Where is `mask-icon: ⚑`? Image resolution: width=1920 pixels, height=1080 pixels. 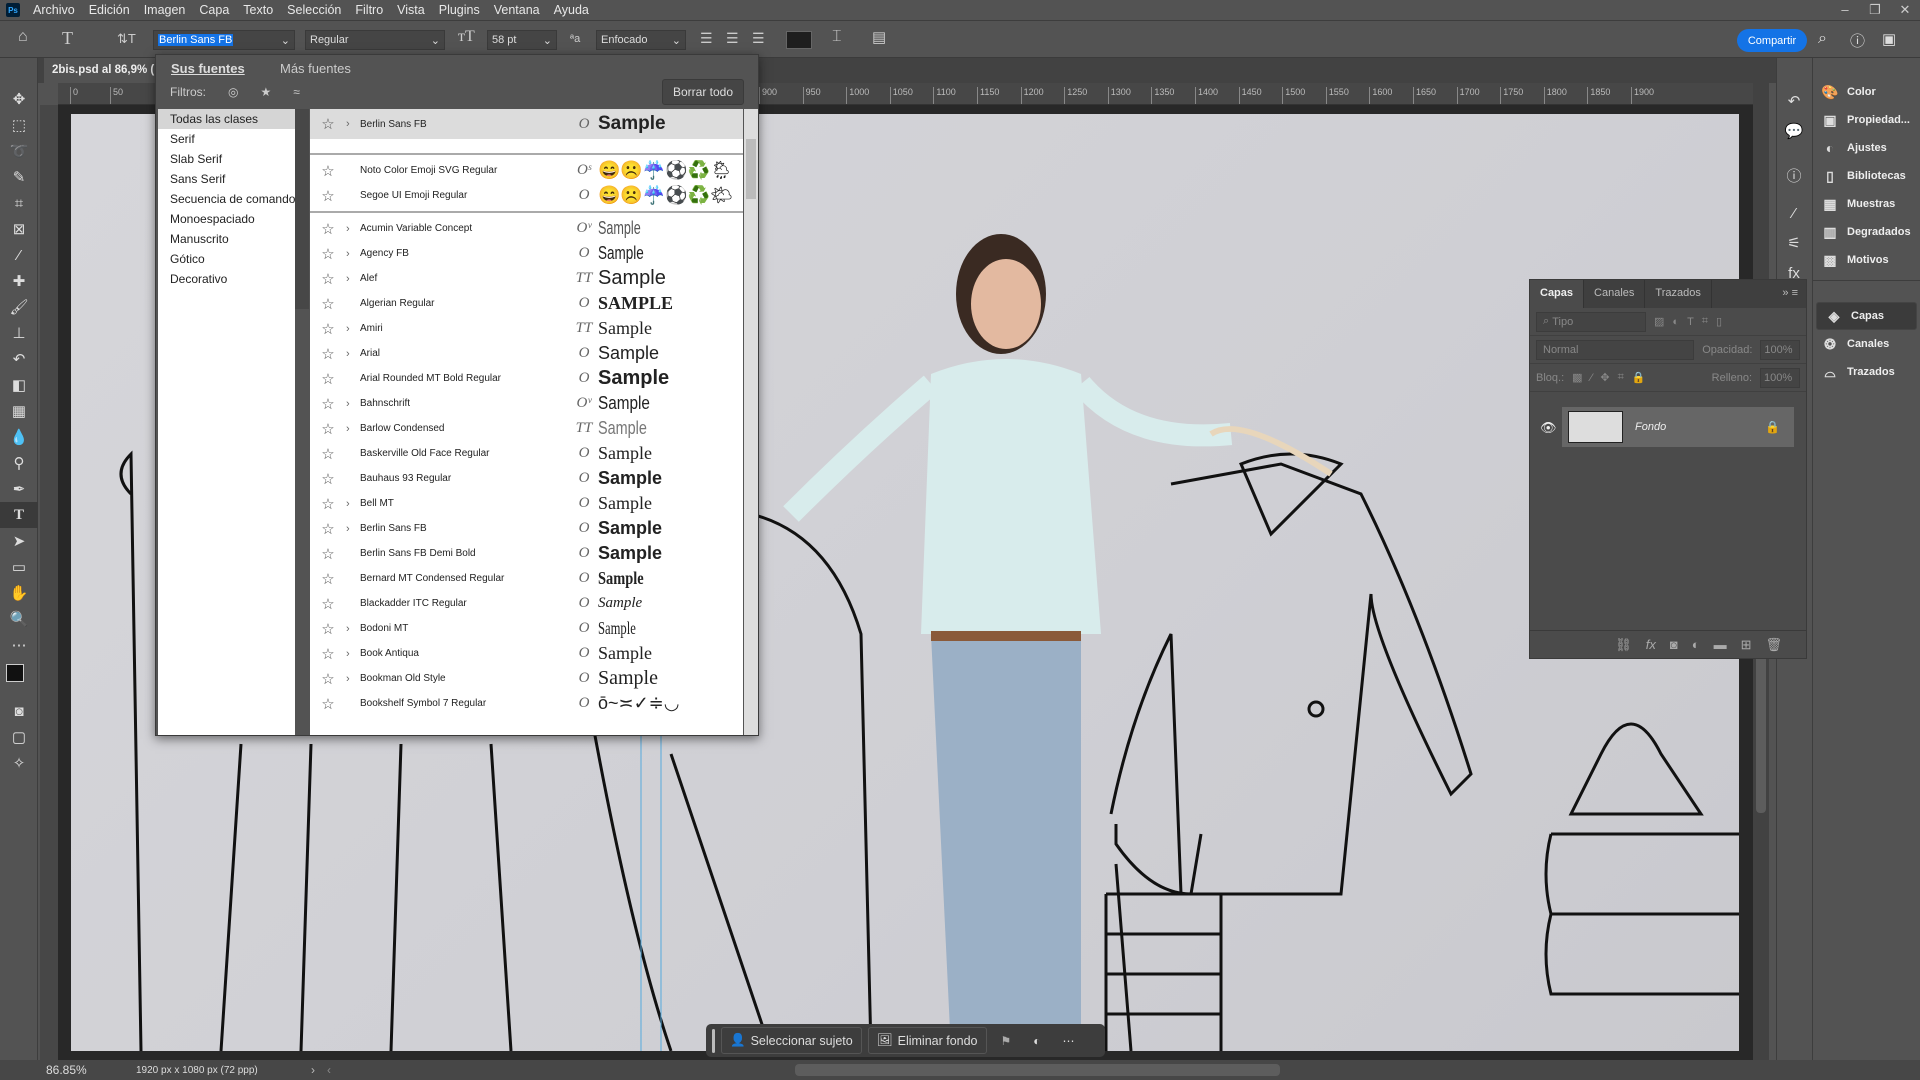 mask-icon: ⚑ is located at coordinates (1006, 1041).